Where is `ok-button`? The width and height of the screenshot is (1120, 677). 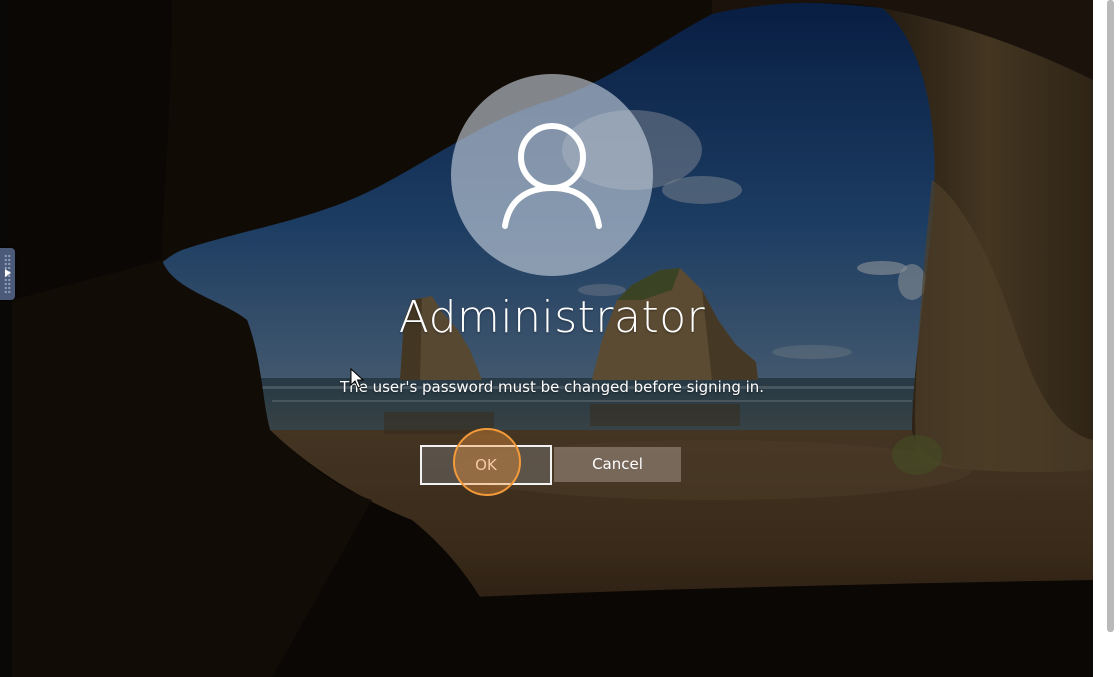 ok-button is located at coordinates (486, 465).